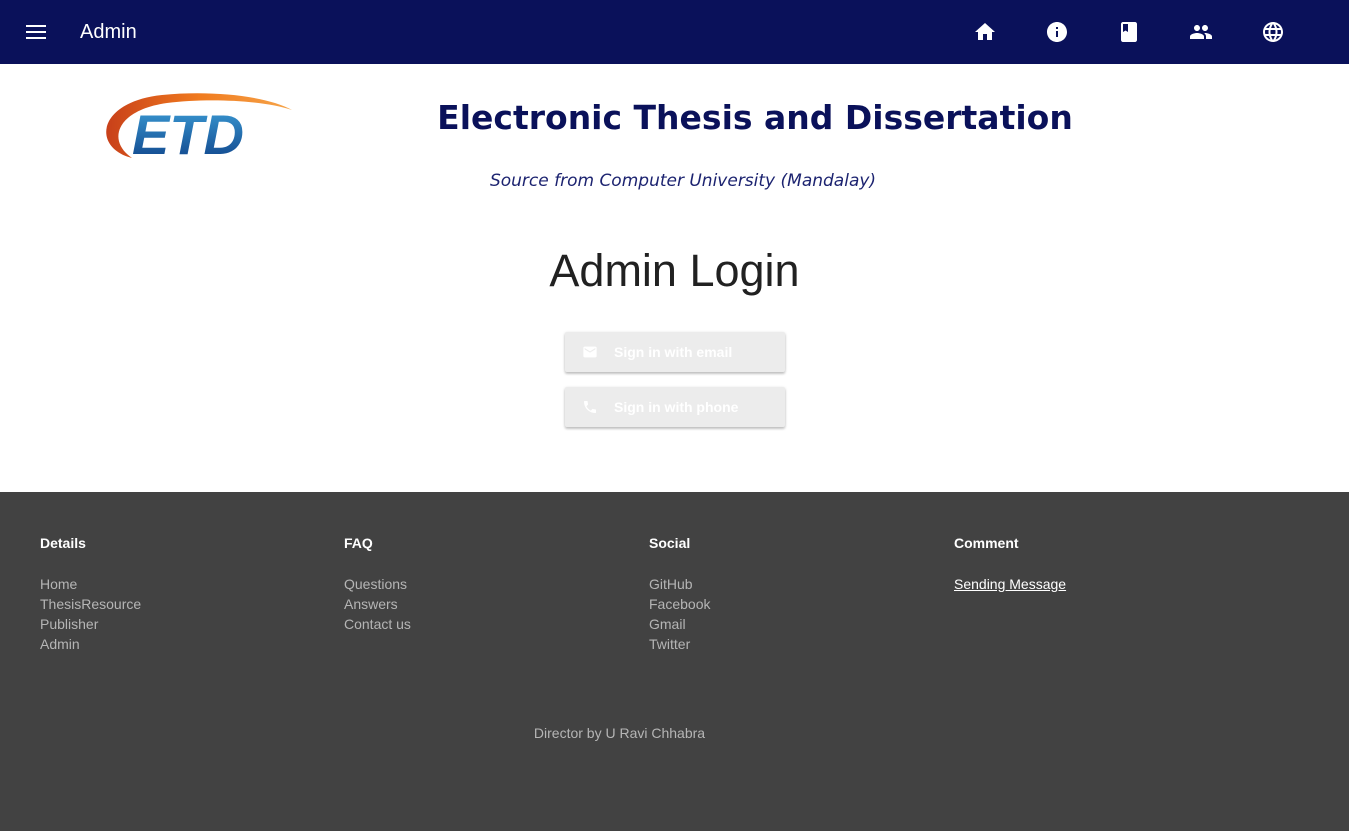 This screenshot has width=1349, height=831. I want to click on top-app-bar: Admin, so click(674, 32).